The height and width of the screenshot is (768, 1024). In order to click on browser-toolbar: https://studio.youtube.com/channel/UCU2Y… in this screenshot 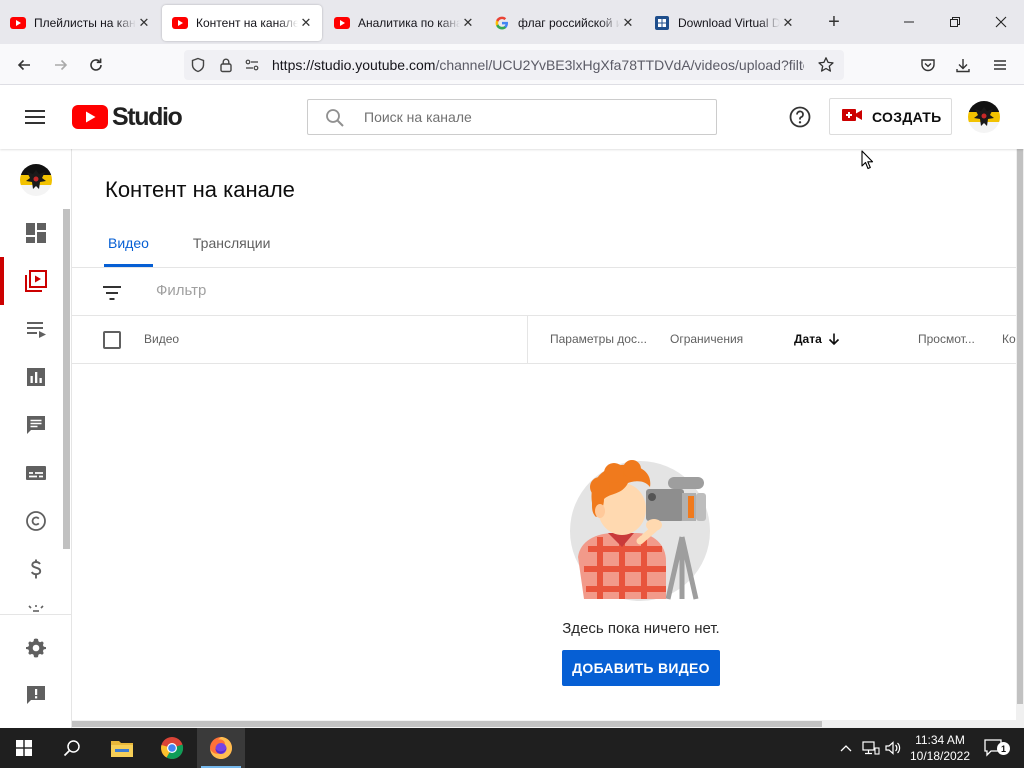, I will do `click(512, 64)`.